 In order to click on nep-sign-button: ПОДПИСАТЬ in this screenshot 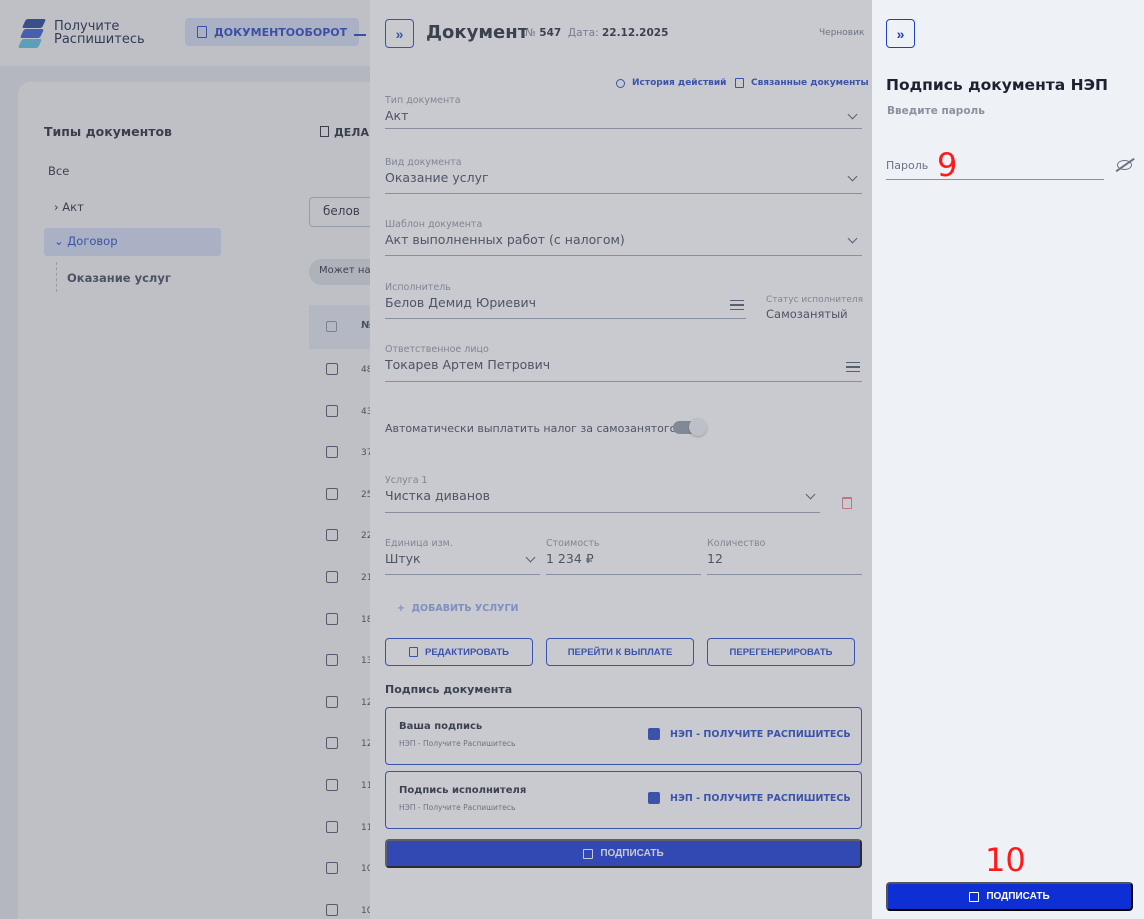, I will do `click(1009, 896)`.